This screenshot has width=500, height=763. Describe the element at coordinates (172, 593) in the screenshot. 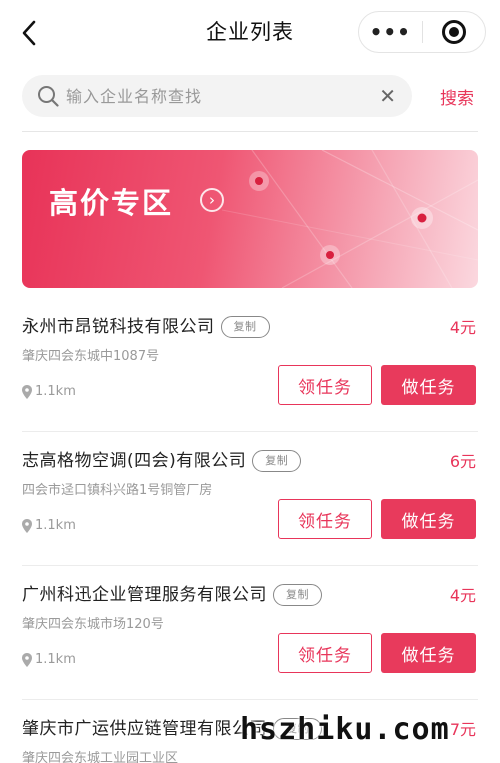

I see `company-name: 广州科迅企业管理服务有限公司 复制` at that location.